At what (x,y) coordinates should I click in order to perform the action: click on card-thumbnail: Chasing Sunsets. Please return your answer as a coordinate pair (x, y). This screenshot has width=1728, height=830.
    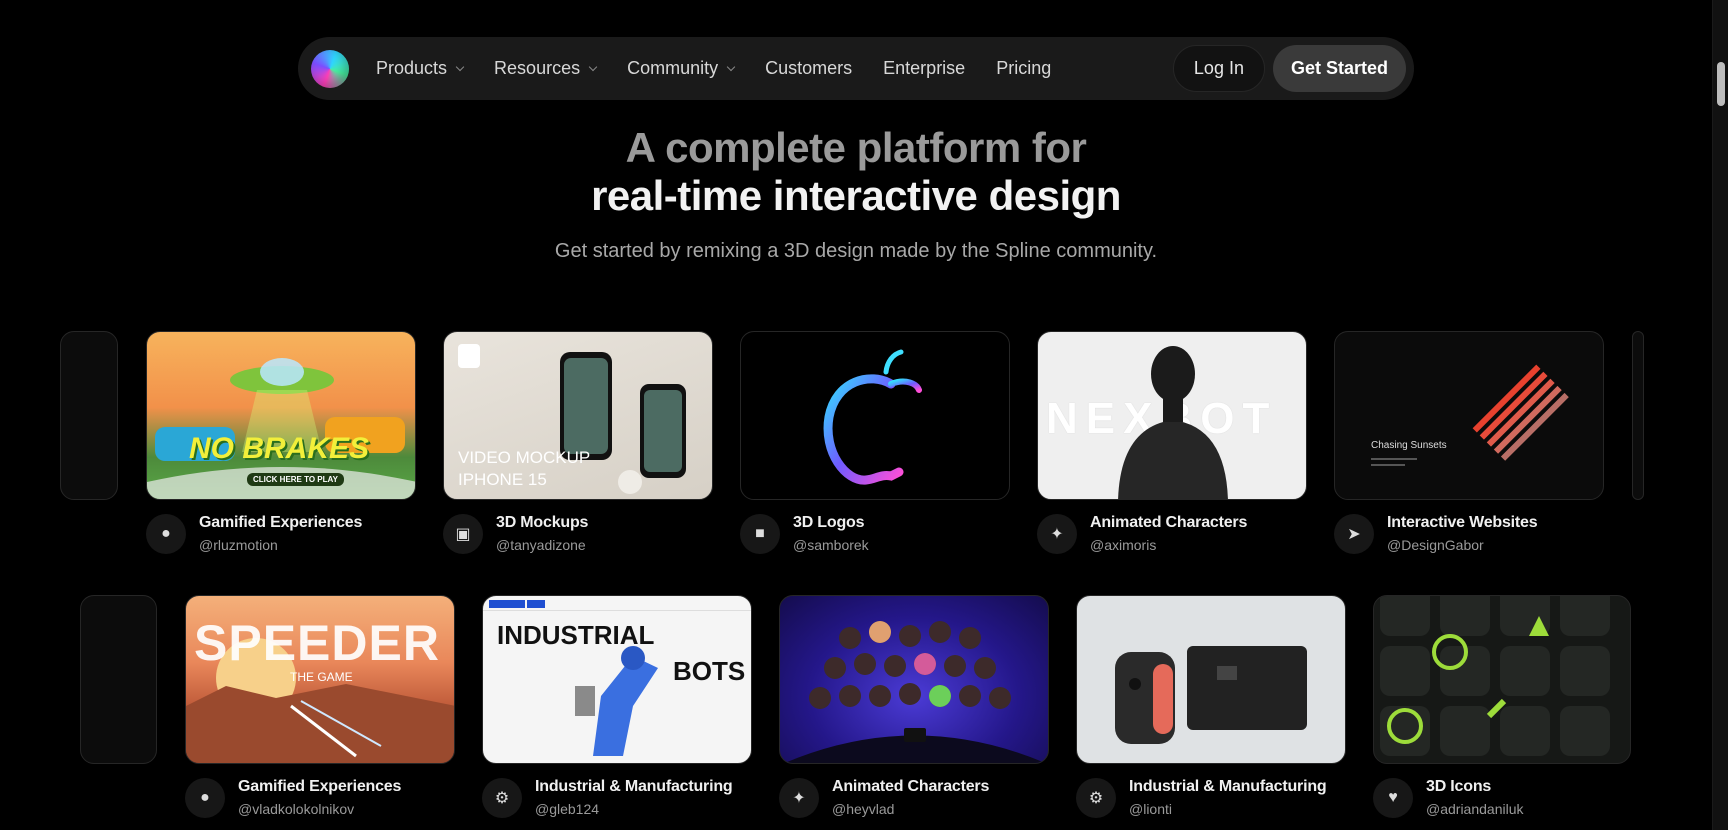
    Looking at the image, I should click on (1469, 415).